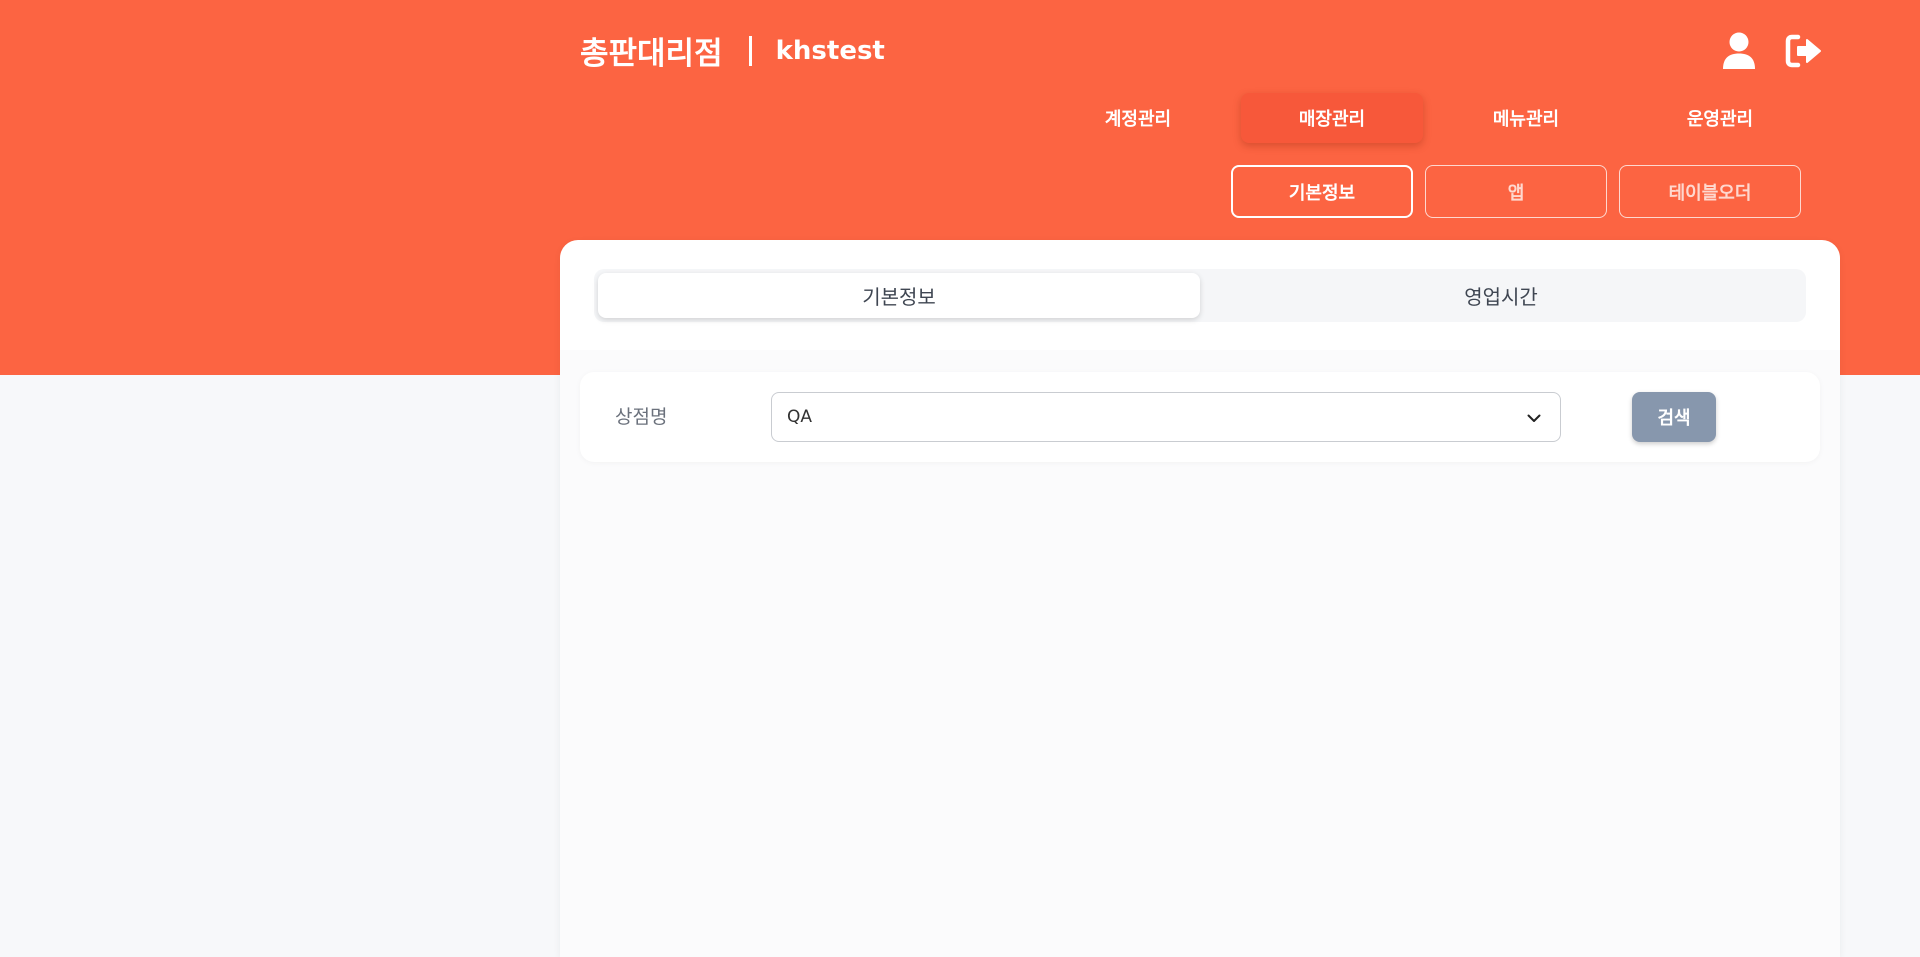 The width and height of the screenshot is (1920, 957). Describe the element at coordinates (1322, 191) in the screenshot. I see `subnav-basic-info: 기본정보` at that location.